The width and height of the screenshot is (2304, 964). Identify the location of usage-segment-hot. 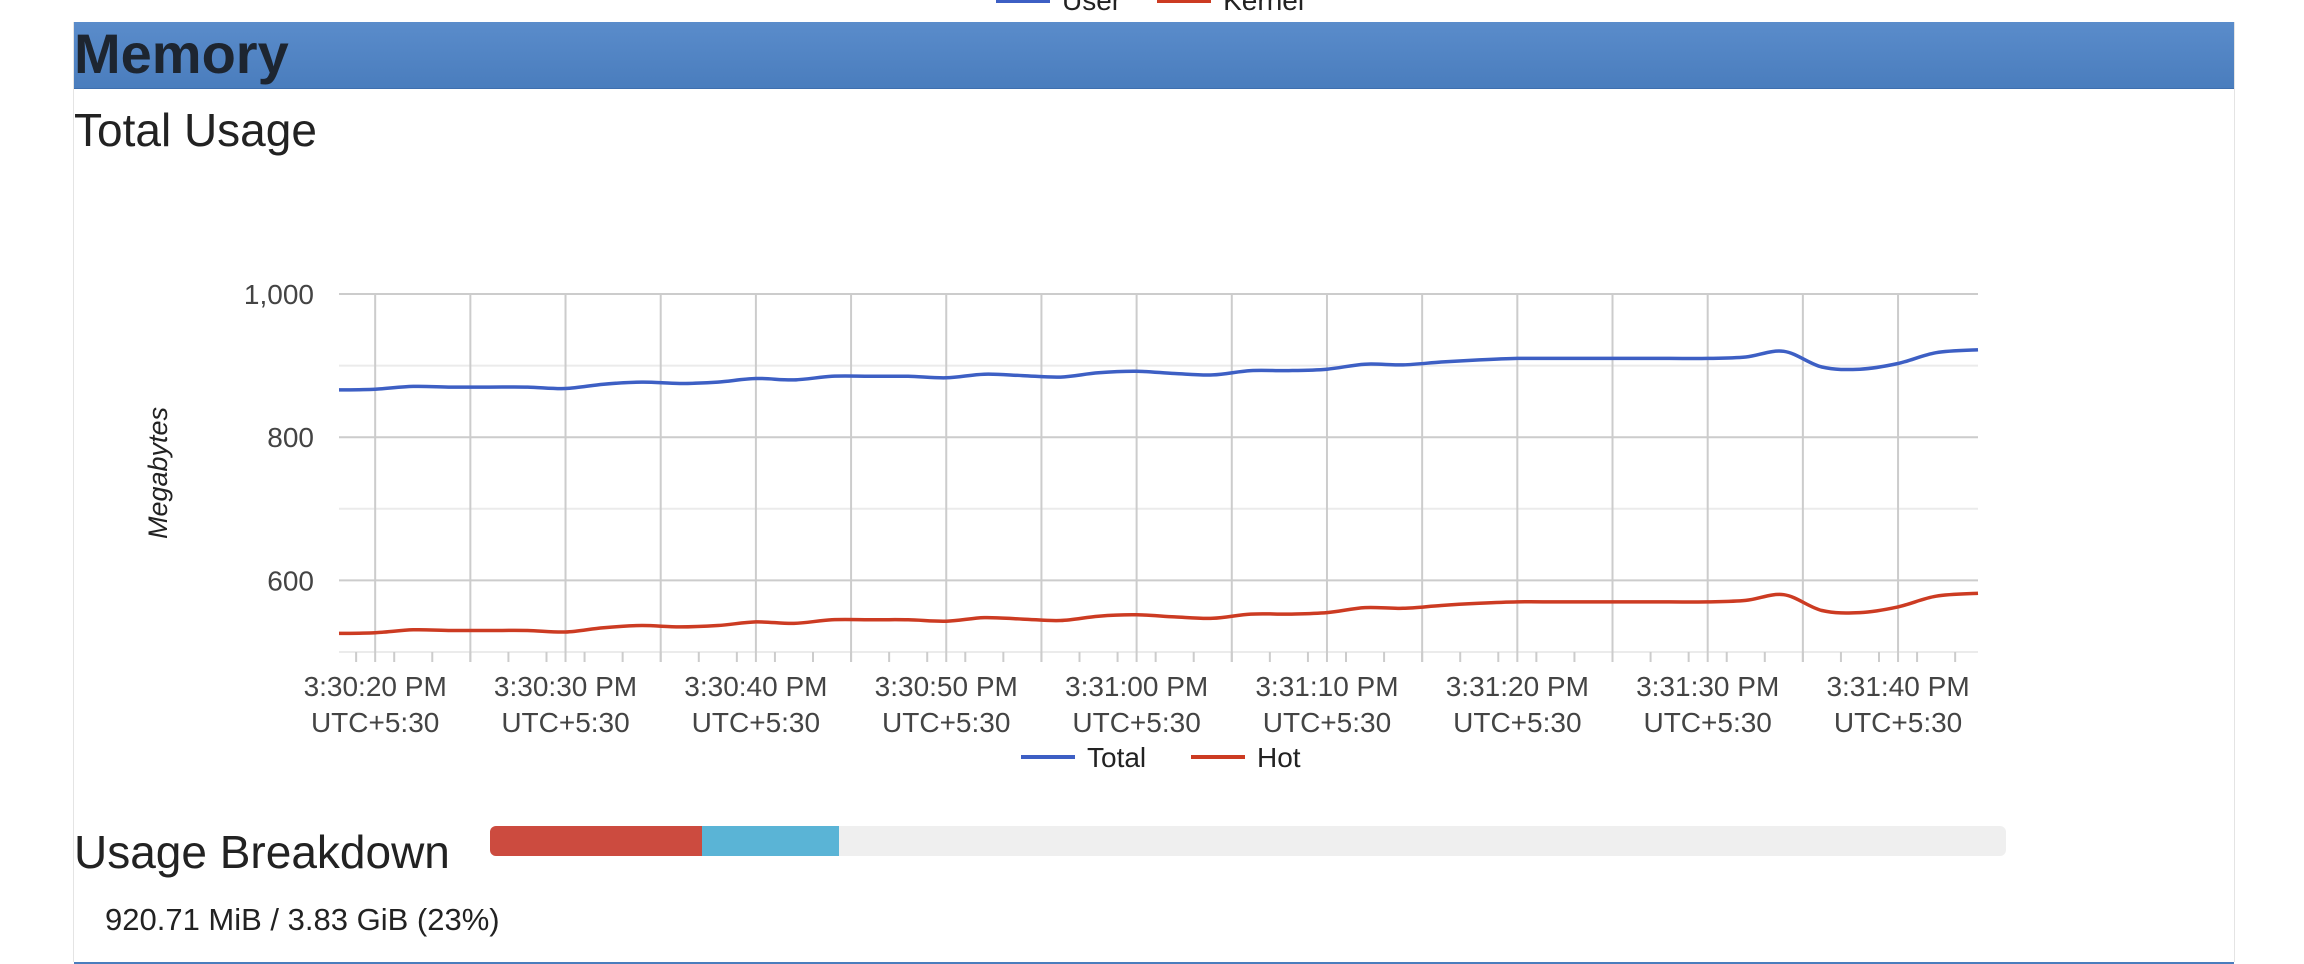
(596, 841).